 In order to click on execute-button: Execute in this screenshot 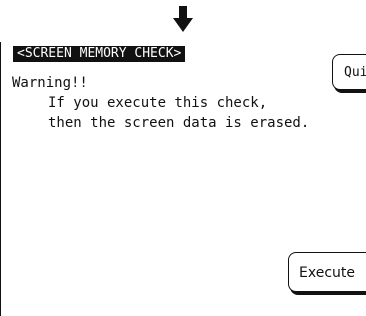, I will do `click(327, 272)`.